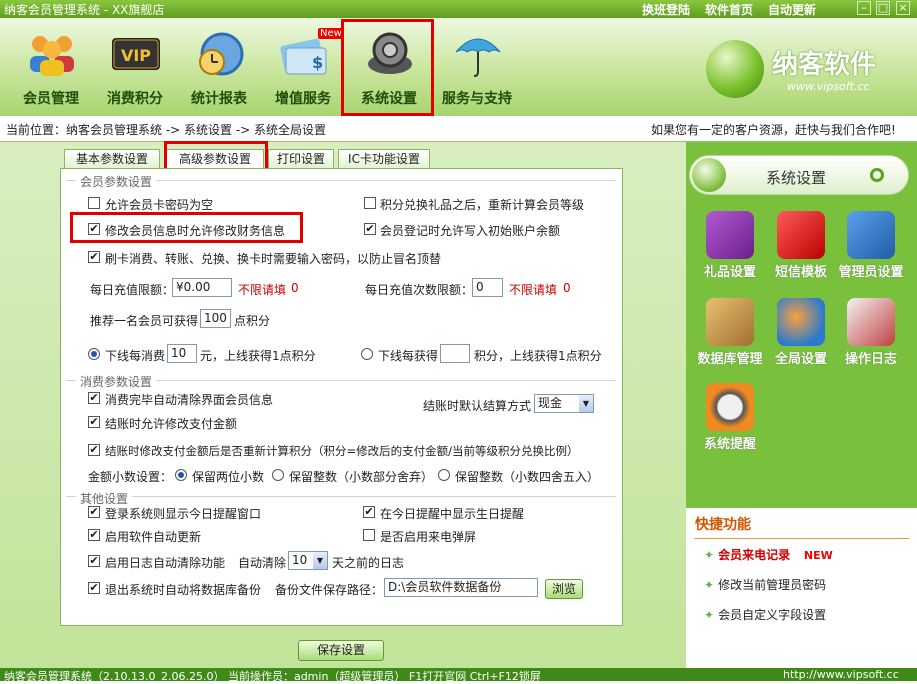 Image resolution: width=917 pixels, height=684 pixels. I want to click on logo-url: www.vipsoft.cc, so click(828, 86).